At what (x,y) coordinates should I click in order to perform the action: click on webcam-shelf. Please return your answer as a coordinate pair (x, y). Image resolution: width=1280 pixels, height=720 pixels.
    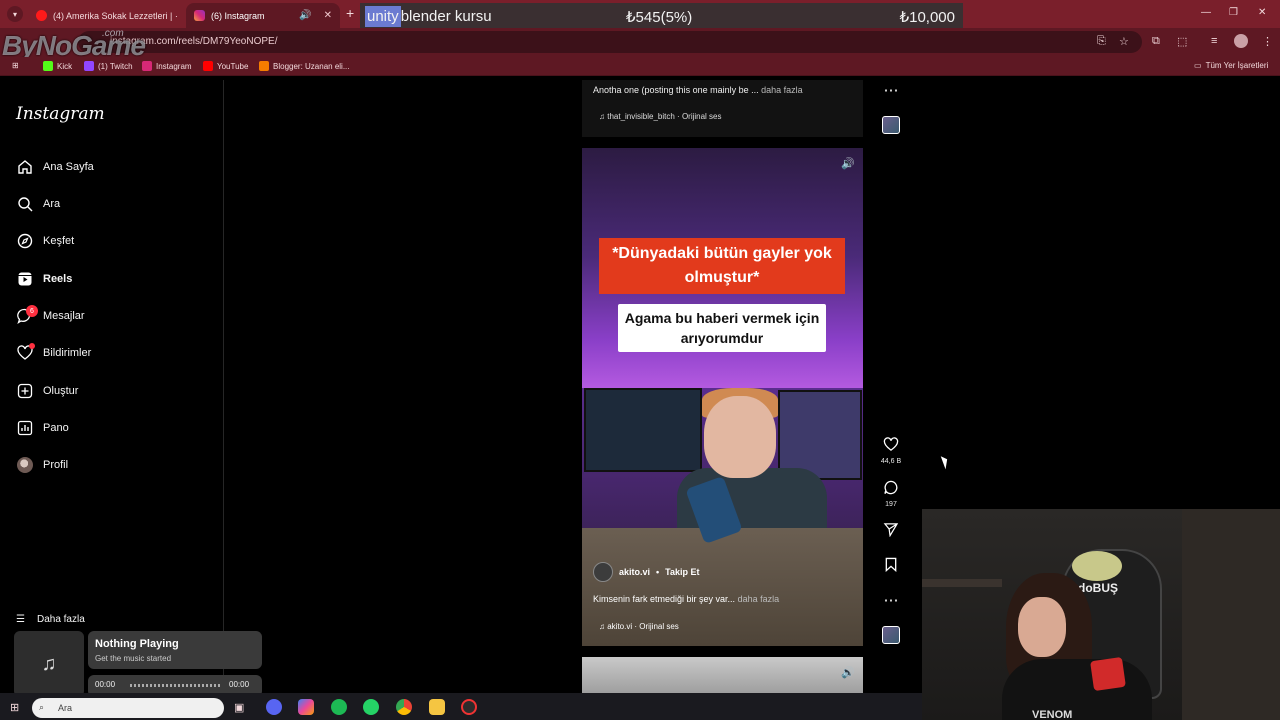
    Looking at the image, I should click on (1231, 614).